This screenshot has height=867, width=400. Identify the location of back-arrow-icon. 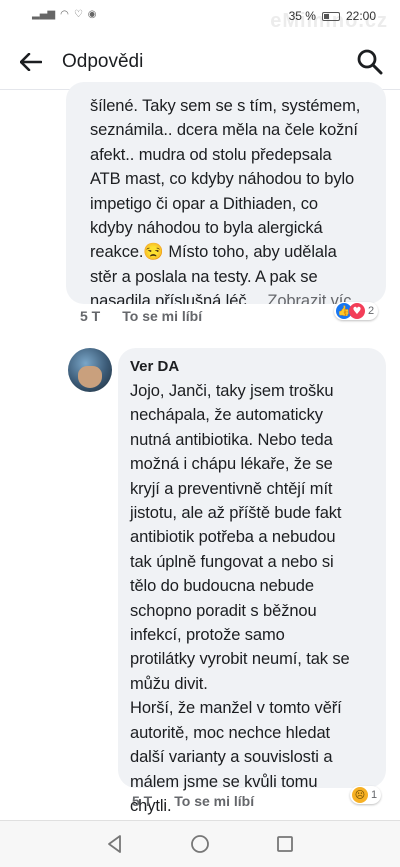
(31, 62).